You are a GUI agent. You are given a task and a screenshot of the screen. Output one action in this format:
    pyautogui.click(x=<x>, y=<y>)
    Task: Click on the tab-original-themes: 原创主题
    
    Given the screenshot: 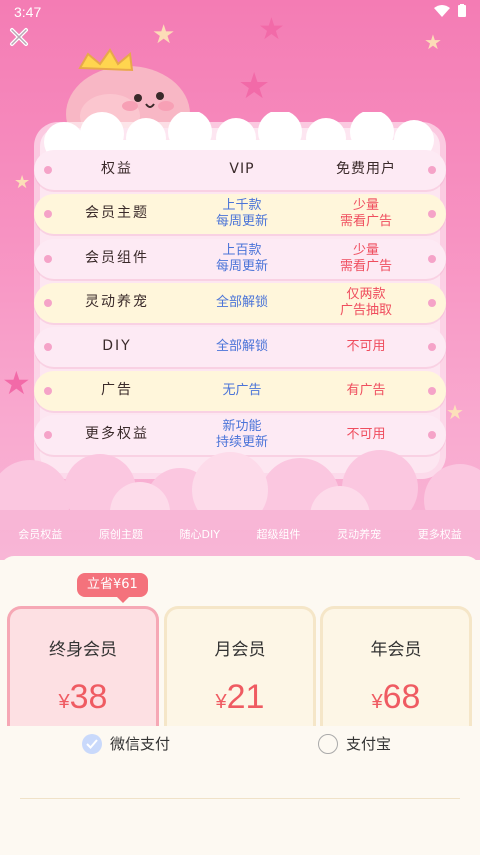 What is the action you would take?
    pyautogui.click(x=121, y=536)
    